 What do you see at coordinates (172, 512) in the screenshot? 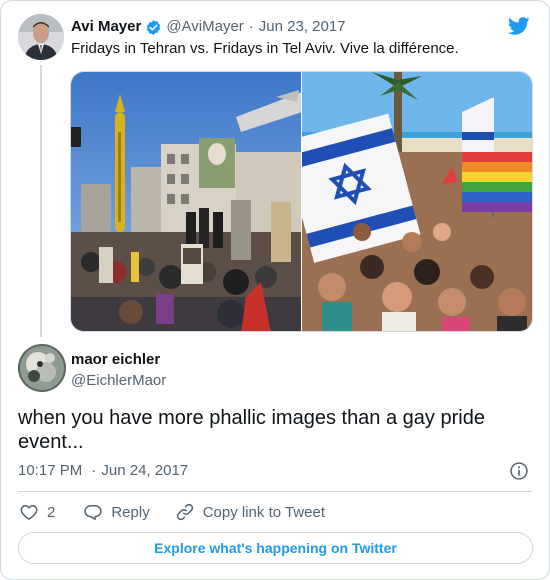
I see `tweet-actions: 2 Reply Copy link to Tweet` at bounding box center [172, 512].